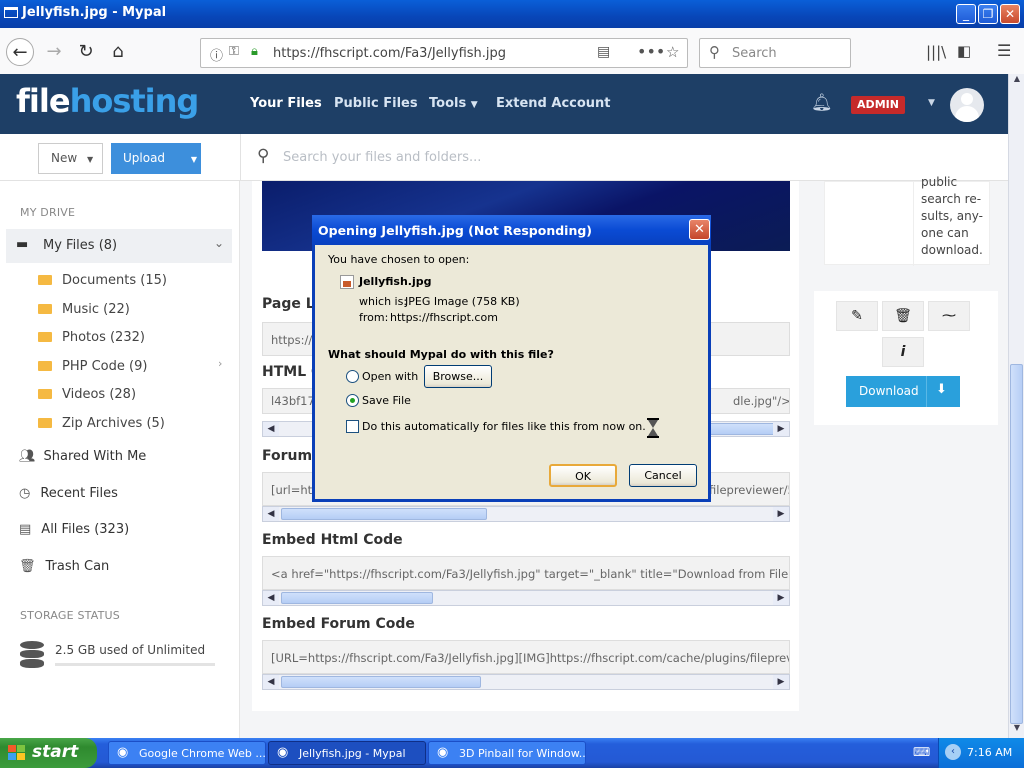  What do you see at coordinates (390, 376) in the screenshot?
I see `open-with-label: Open with` at bounding box center [390, 376].